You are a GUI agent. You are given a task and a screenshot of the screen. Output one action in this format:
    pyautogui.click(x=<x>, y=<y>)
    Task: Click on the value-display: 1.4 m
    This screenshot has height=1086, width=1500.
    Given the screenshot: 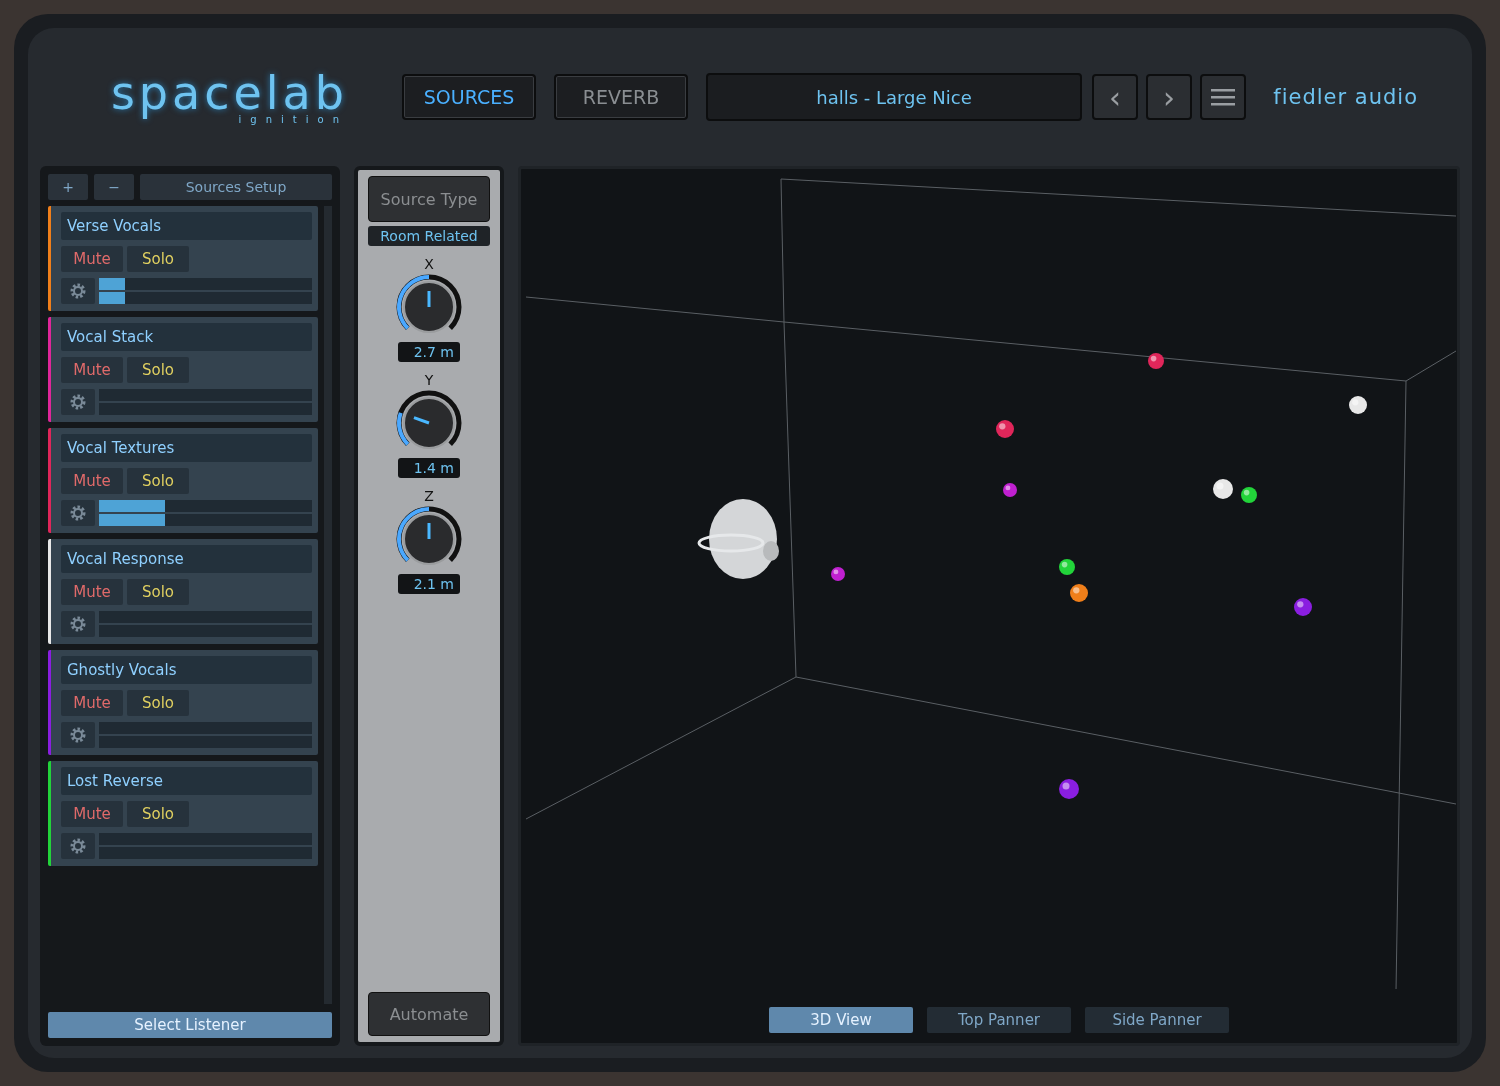 What is the action you would take?
    pyautogui.click(x=429, y=468)
    